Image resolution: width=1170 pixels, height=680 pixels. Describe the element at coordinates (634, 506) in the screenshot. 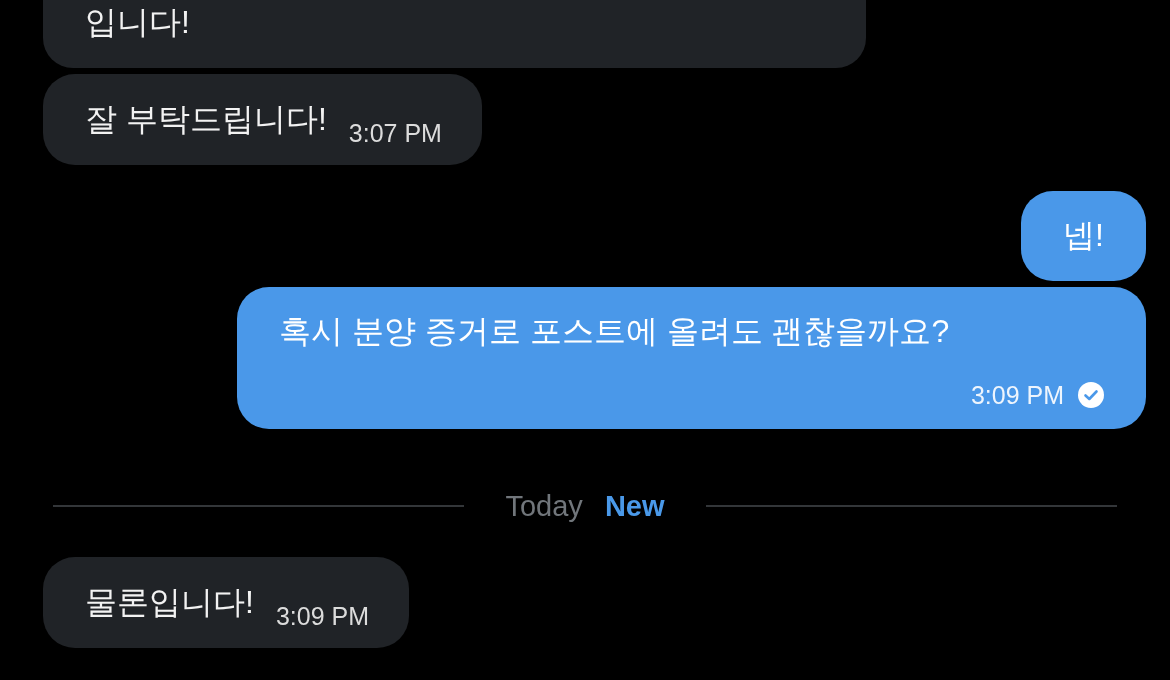

I see `new-label: New` at that location.